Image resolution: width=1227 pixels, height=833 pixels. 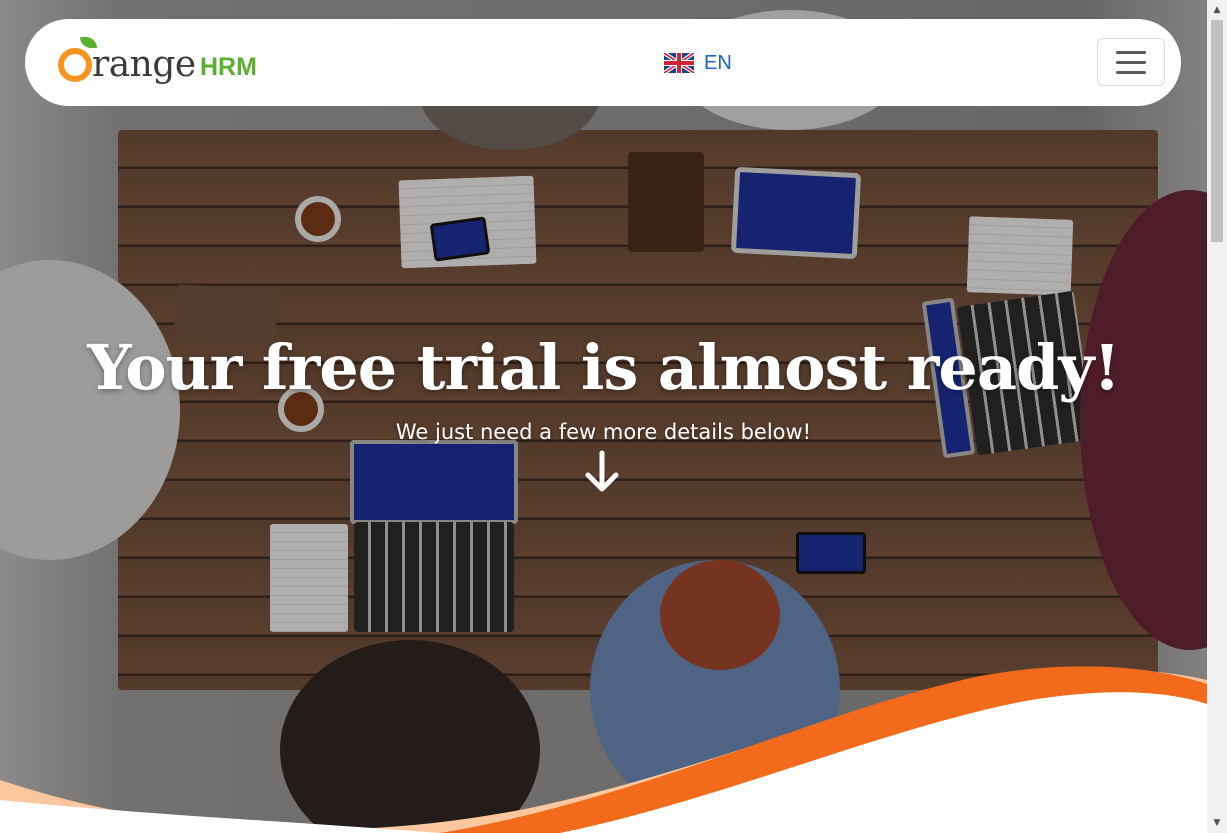 I want to click on orangehrm-logo: range HRM, so click(x=160, y=63).